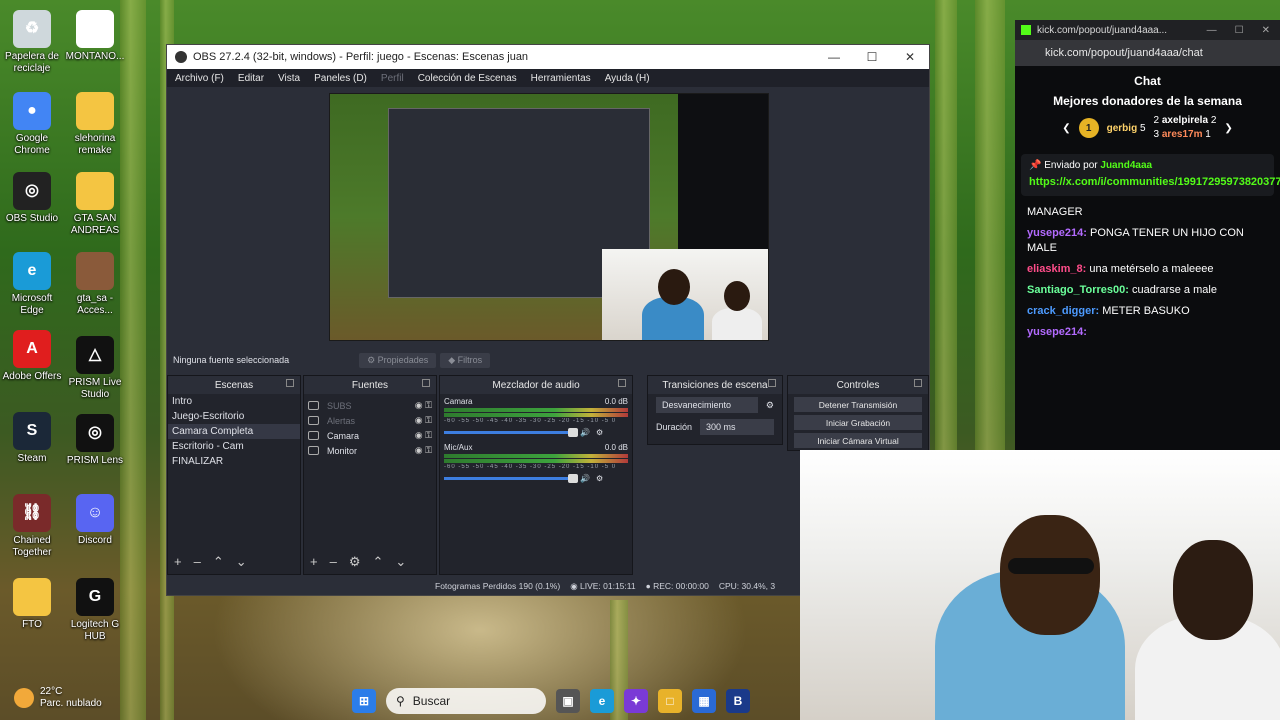  I want to click on task-view-icon: ▣, so click(568, 701).